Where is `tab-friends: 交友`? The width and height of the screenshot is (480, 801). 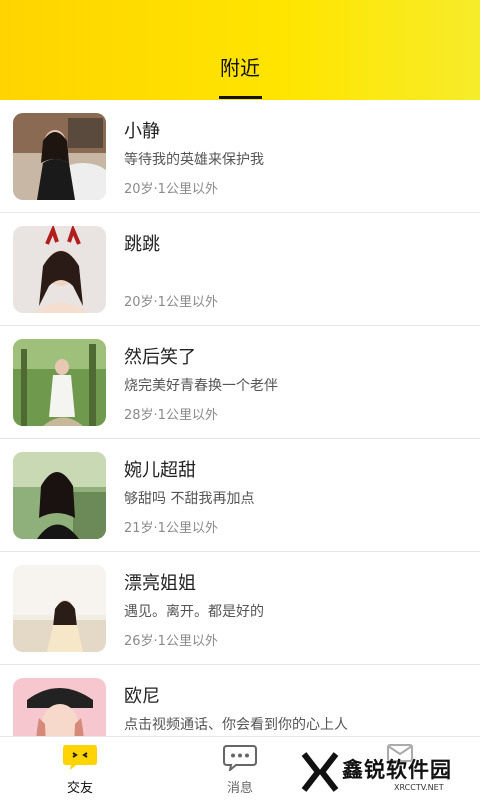
tab-friends: 交友 is located at coordinates (80, 769).